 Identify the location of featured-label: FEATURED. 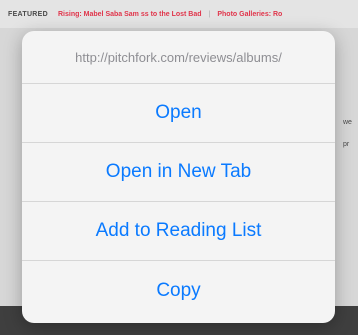
(28, 14).